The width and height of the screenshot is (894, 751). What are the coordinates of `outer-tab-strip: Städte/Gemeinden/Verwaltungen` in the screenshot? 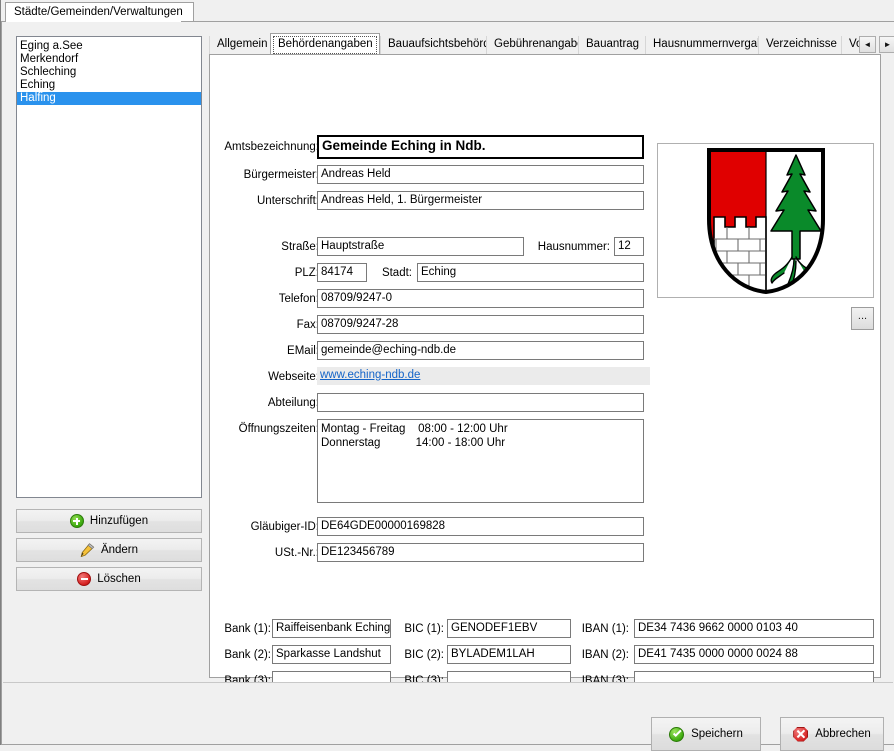 It's located at (447, 11).